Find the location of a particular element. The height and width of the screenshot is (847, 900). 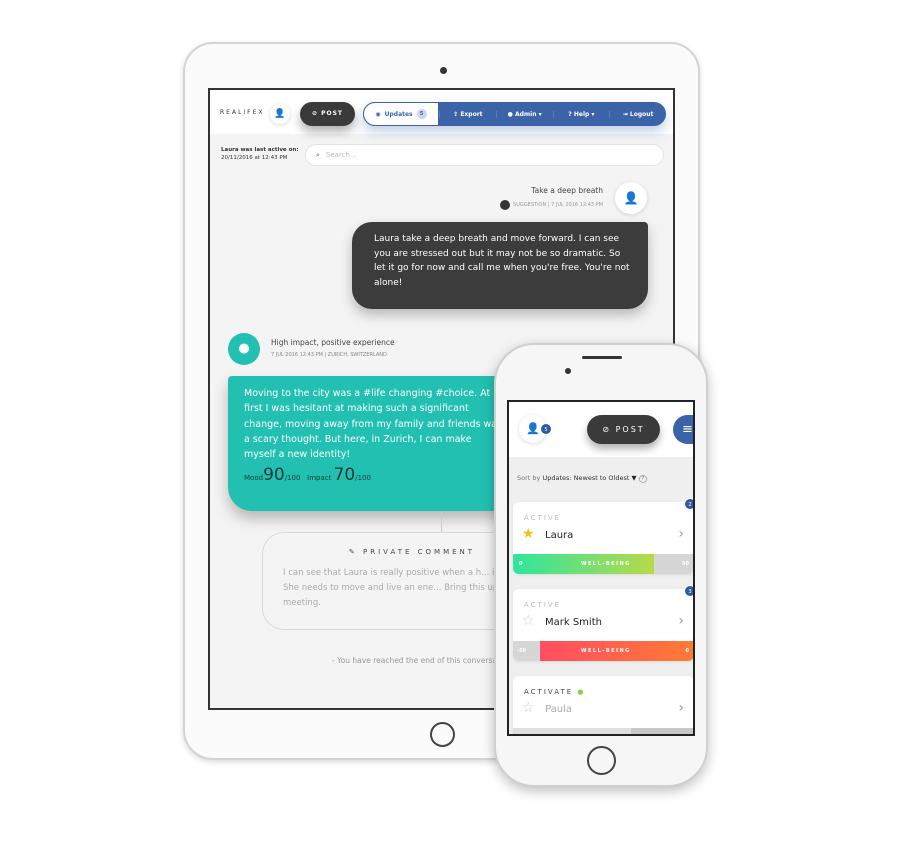

counselor-avatar: 👤 is located at coordinates (631, 198).